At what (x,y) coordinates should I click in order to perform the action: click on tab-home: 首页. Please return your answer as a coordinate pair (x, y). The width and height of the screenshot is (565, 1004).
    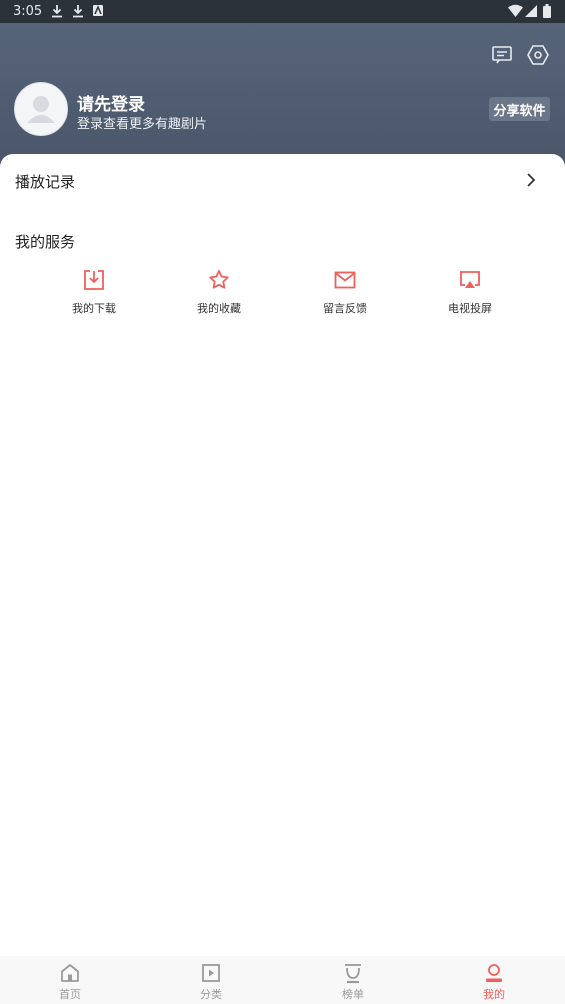
    Looking at the image, I should click on (70, 980).